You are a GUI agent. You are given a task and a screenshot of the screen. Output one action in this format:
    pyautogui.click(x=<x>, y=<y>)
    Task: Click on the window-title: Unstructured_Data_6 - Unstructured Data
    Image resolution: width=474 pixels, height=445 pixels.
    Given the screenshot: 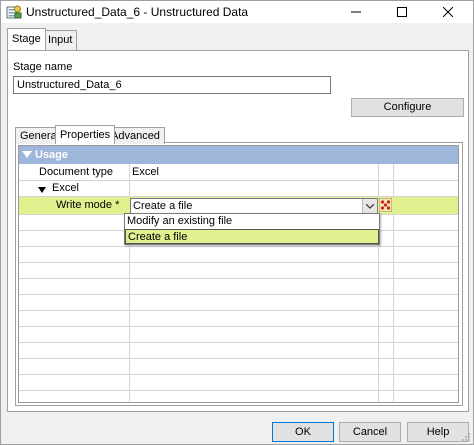 What is the action you would take?
    pyautogui.click(x=137, y=12)
    